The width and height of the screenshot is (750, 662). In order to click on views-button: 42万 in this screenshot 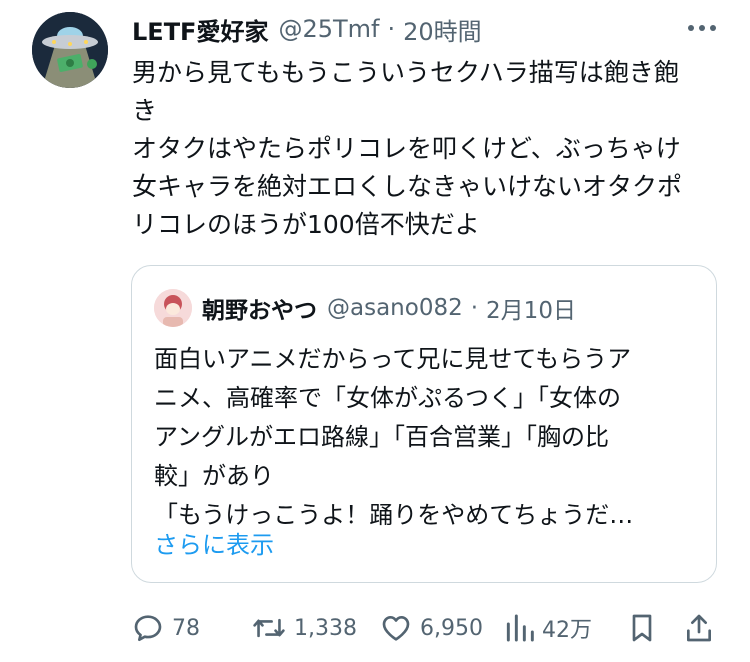, I will do `click(548, 628)`.